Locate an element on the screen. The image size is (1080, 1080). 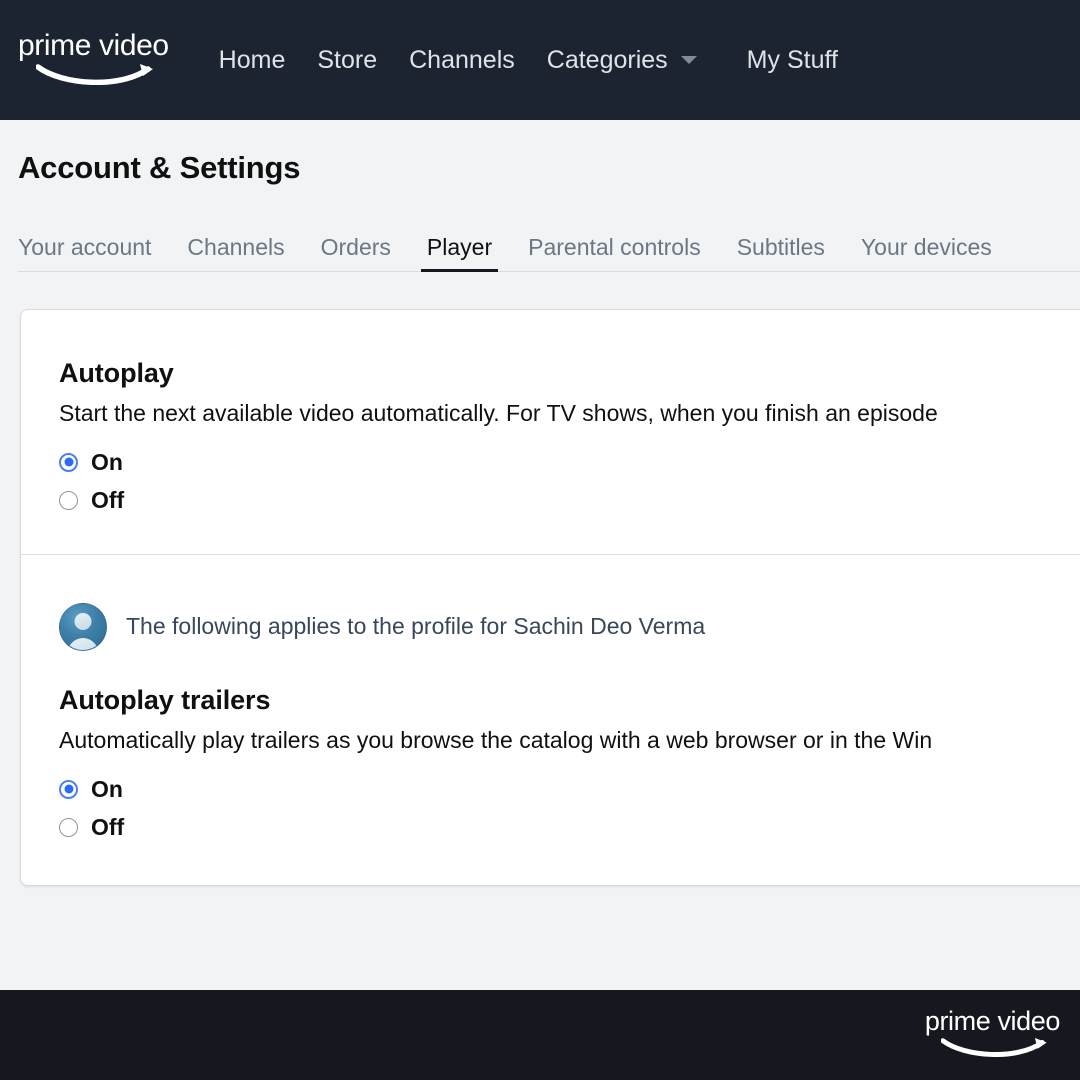
tab-parental-controls: Parental controls is located at coordinates (614, 254).